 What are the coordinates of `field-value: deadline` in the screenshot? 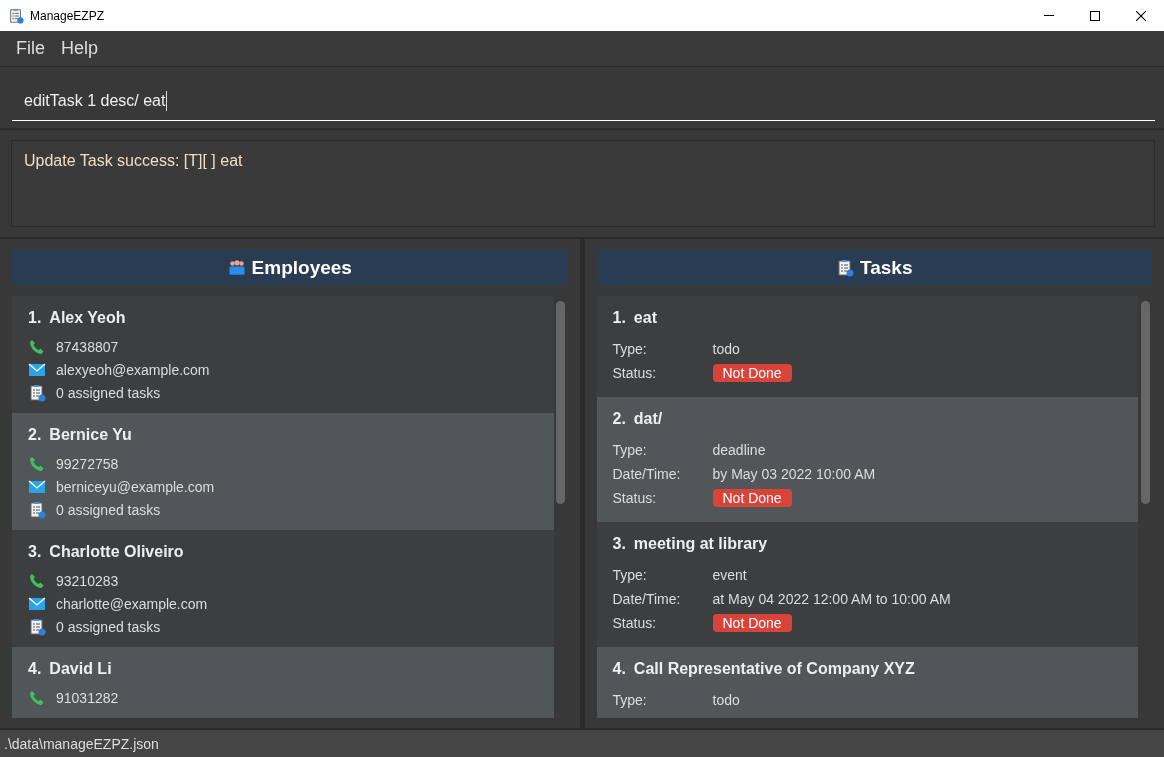 It's located at (739, 450).